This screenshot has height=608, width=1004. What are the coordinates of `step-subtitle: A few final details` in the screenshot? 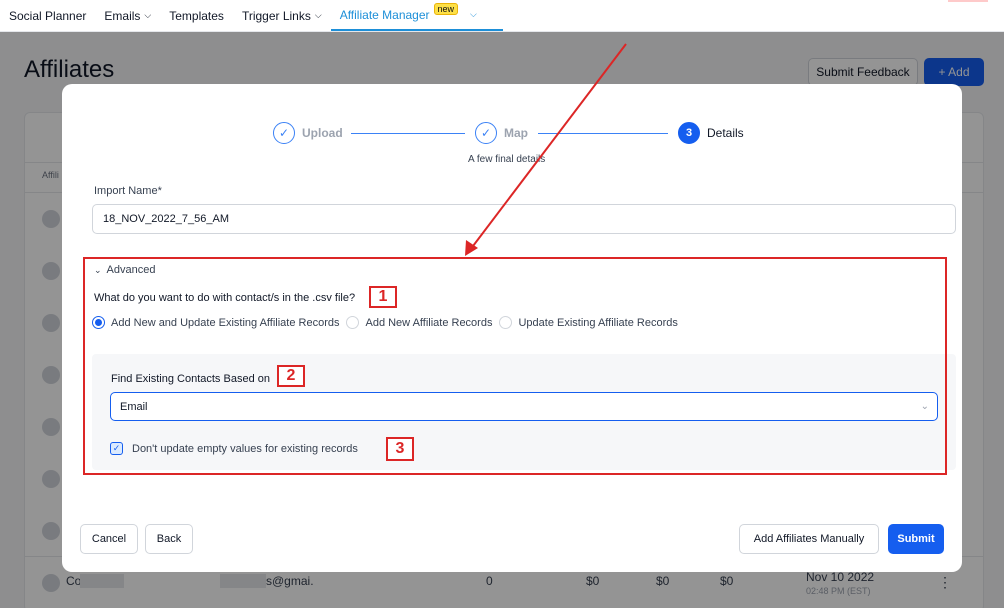 It's located at (507, 159).